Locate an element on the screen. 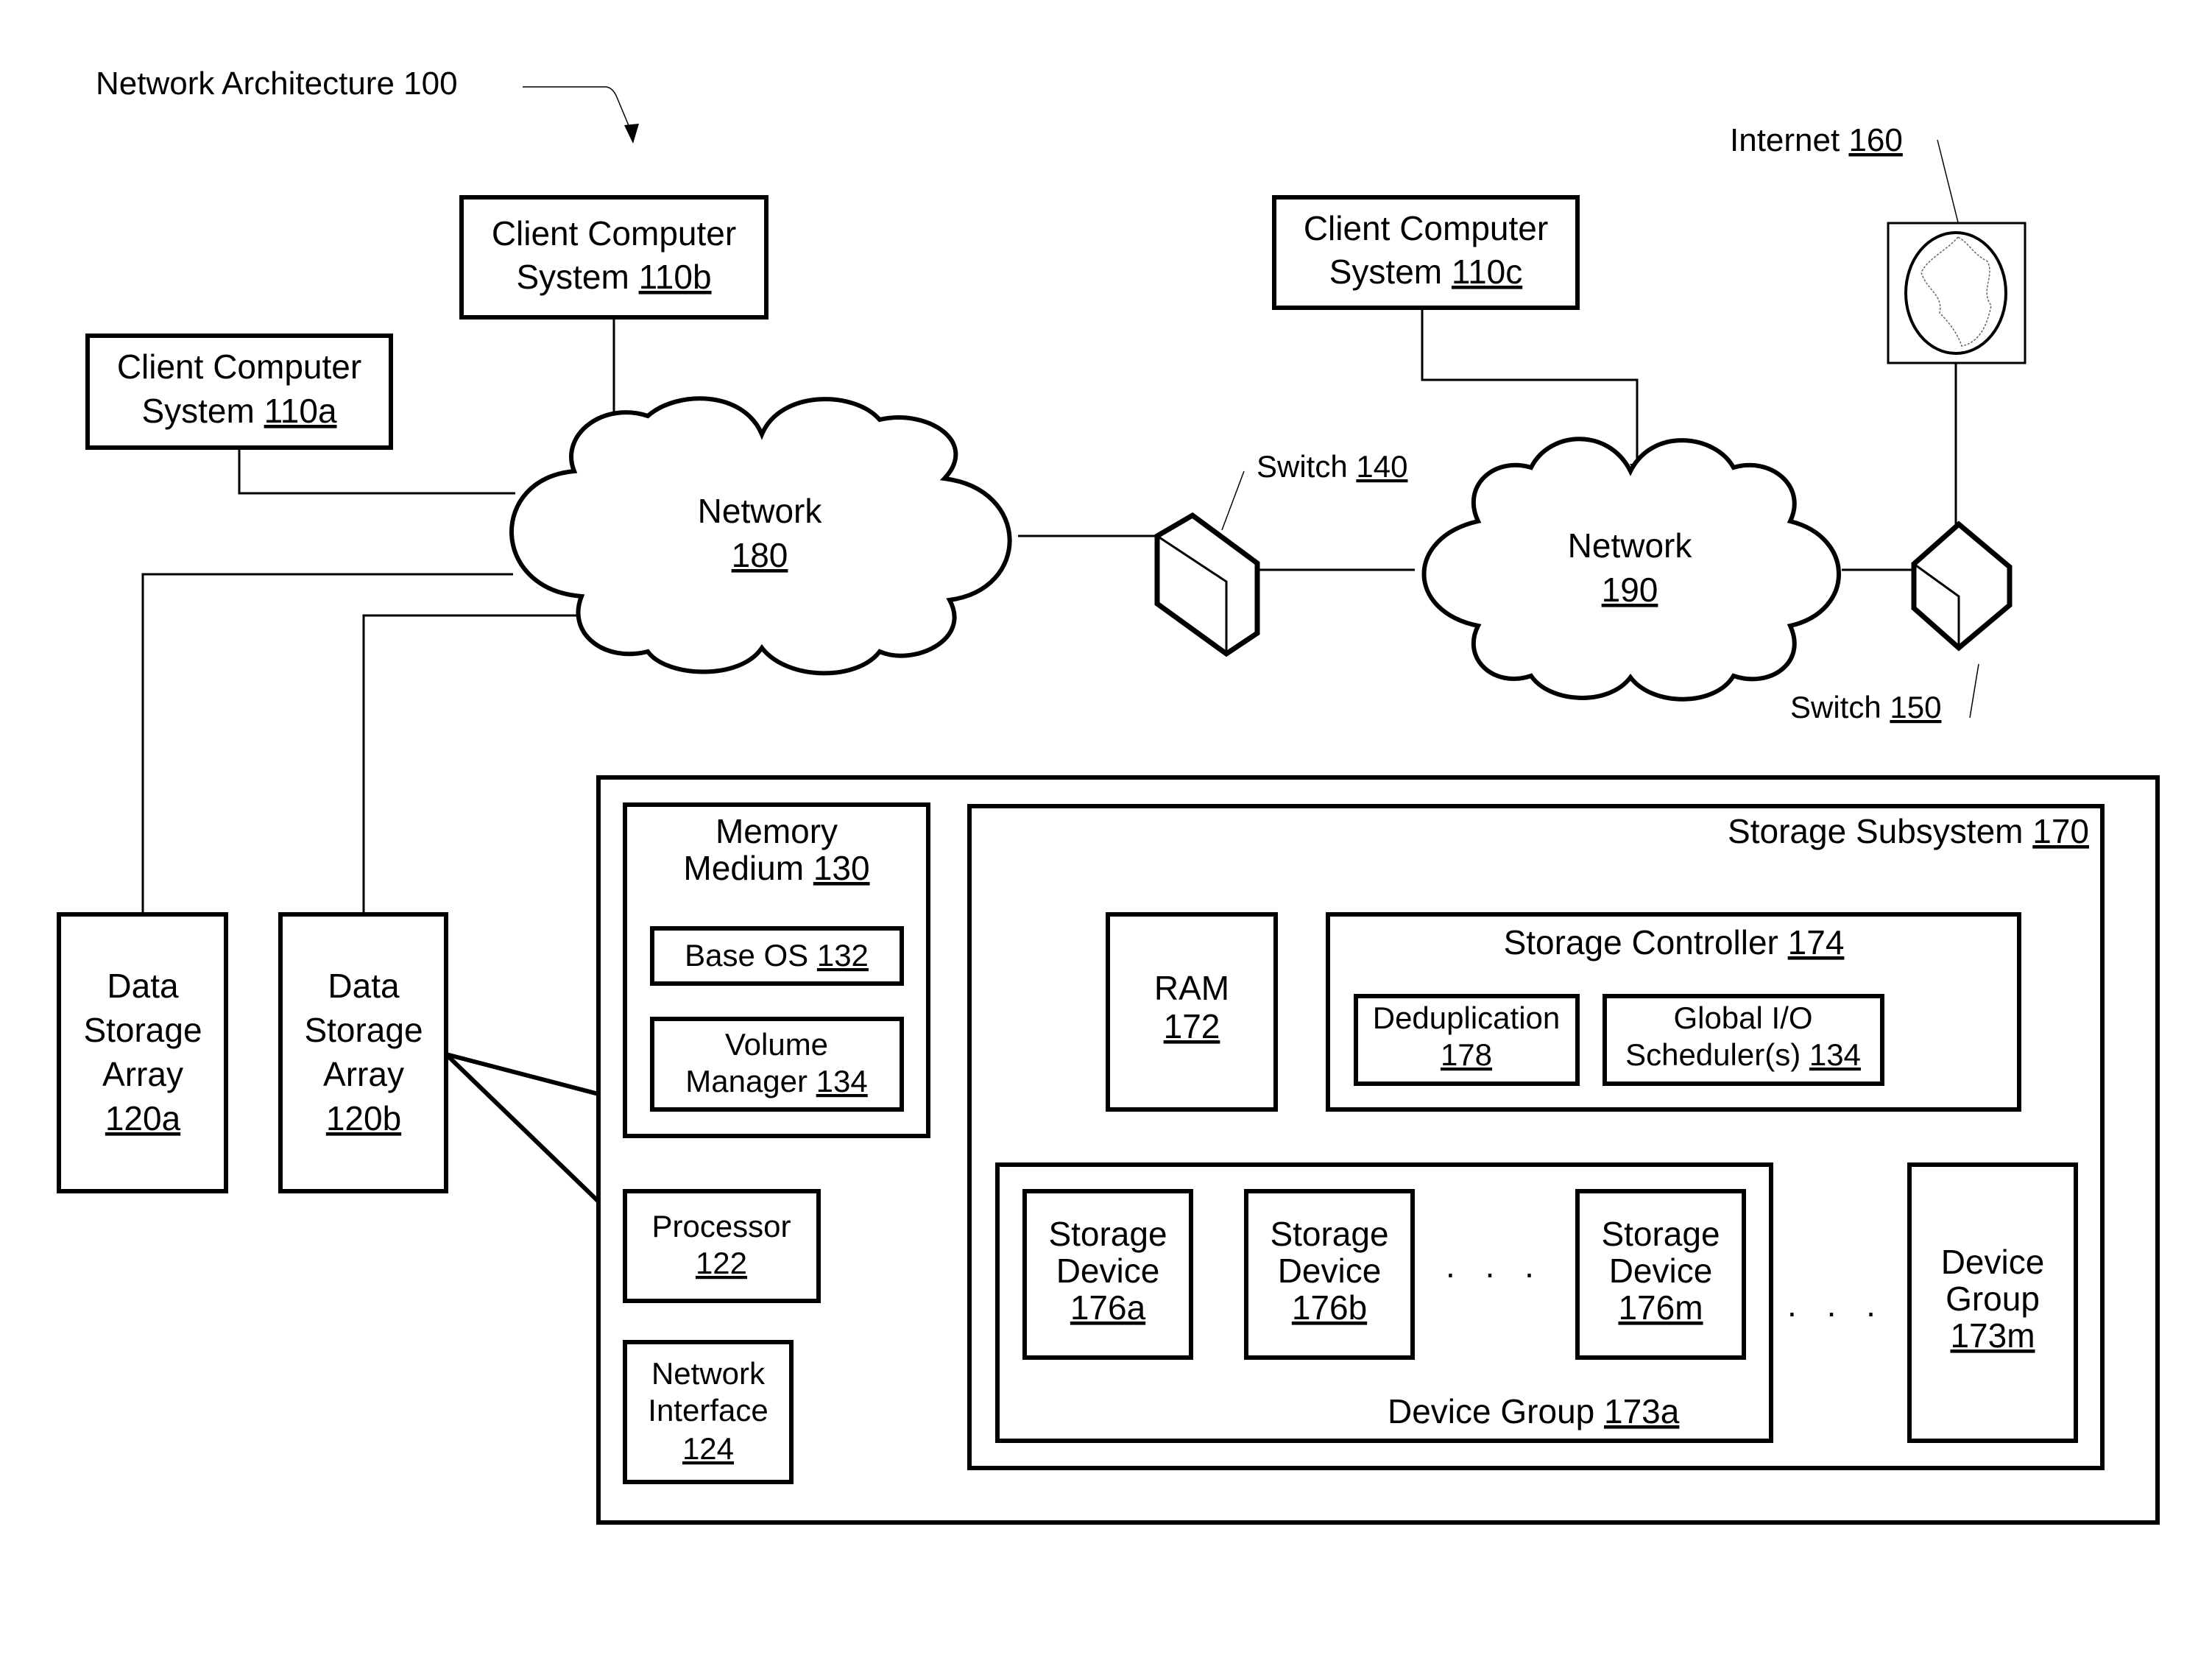  nic-line2: Interface is located at coordinates (708, 1410).